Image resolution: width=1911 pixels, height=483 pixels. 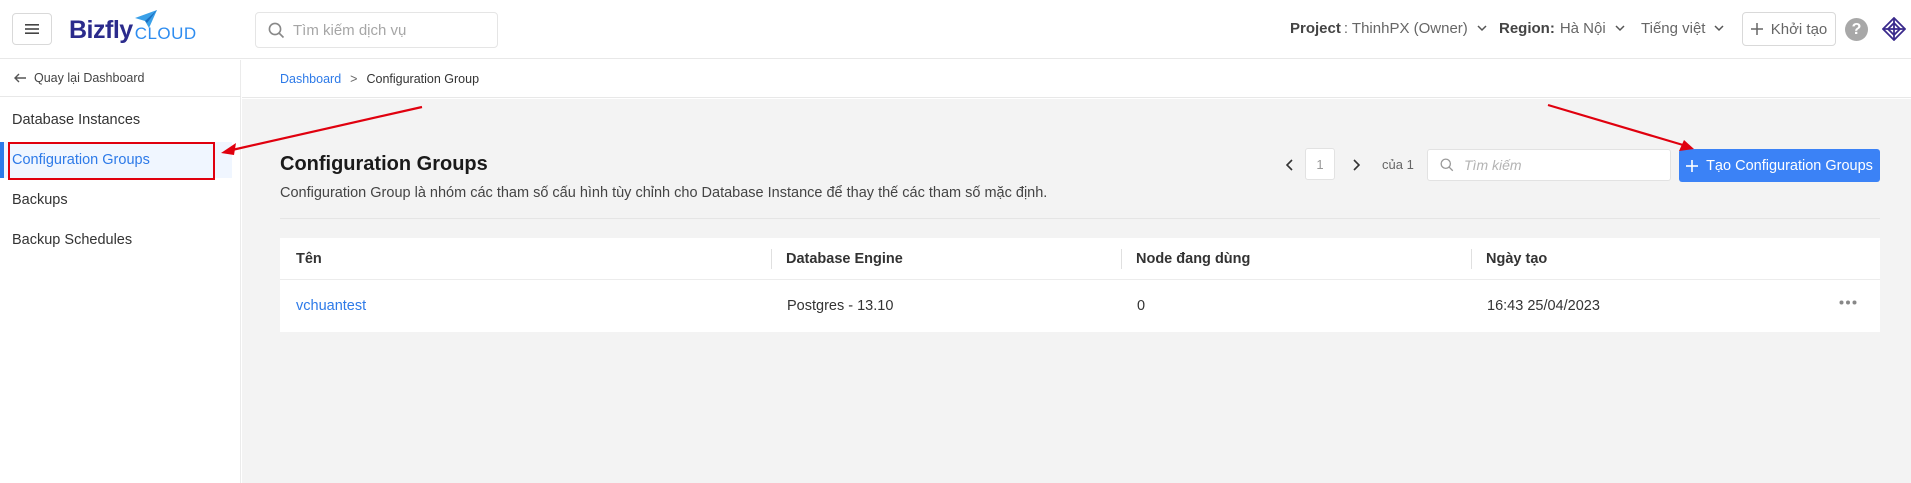 I want to click on project-selector: Project : ThinhPX (Owner), so click(x=1388, y=28).